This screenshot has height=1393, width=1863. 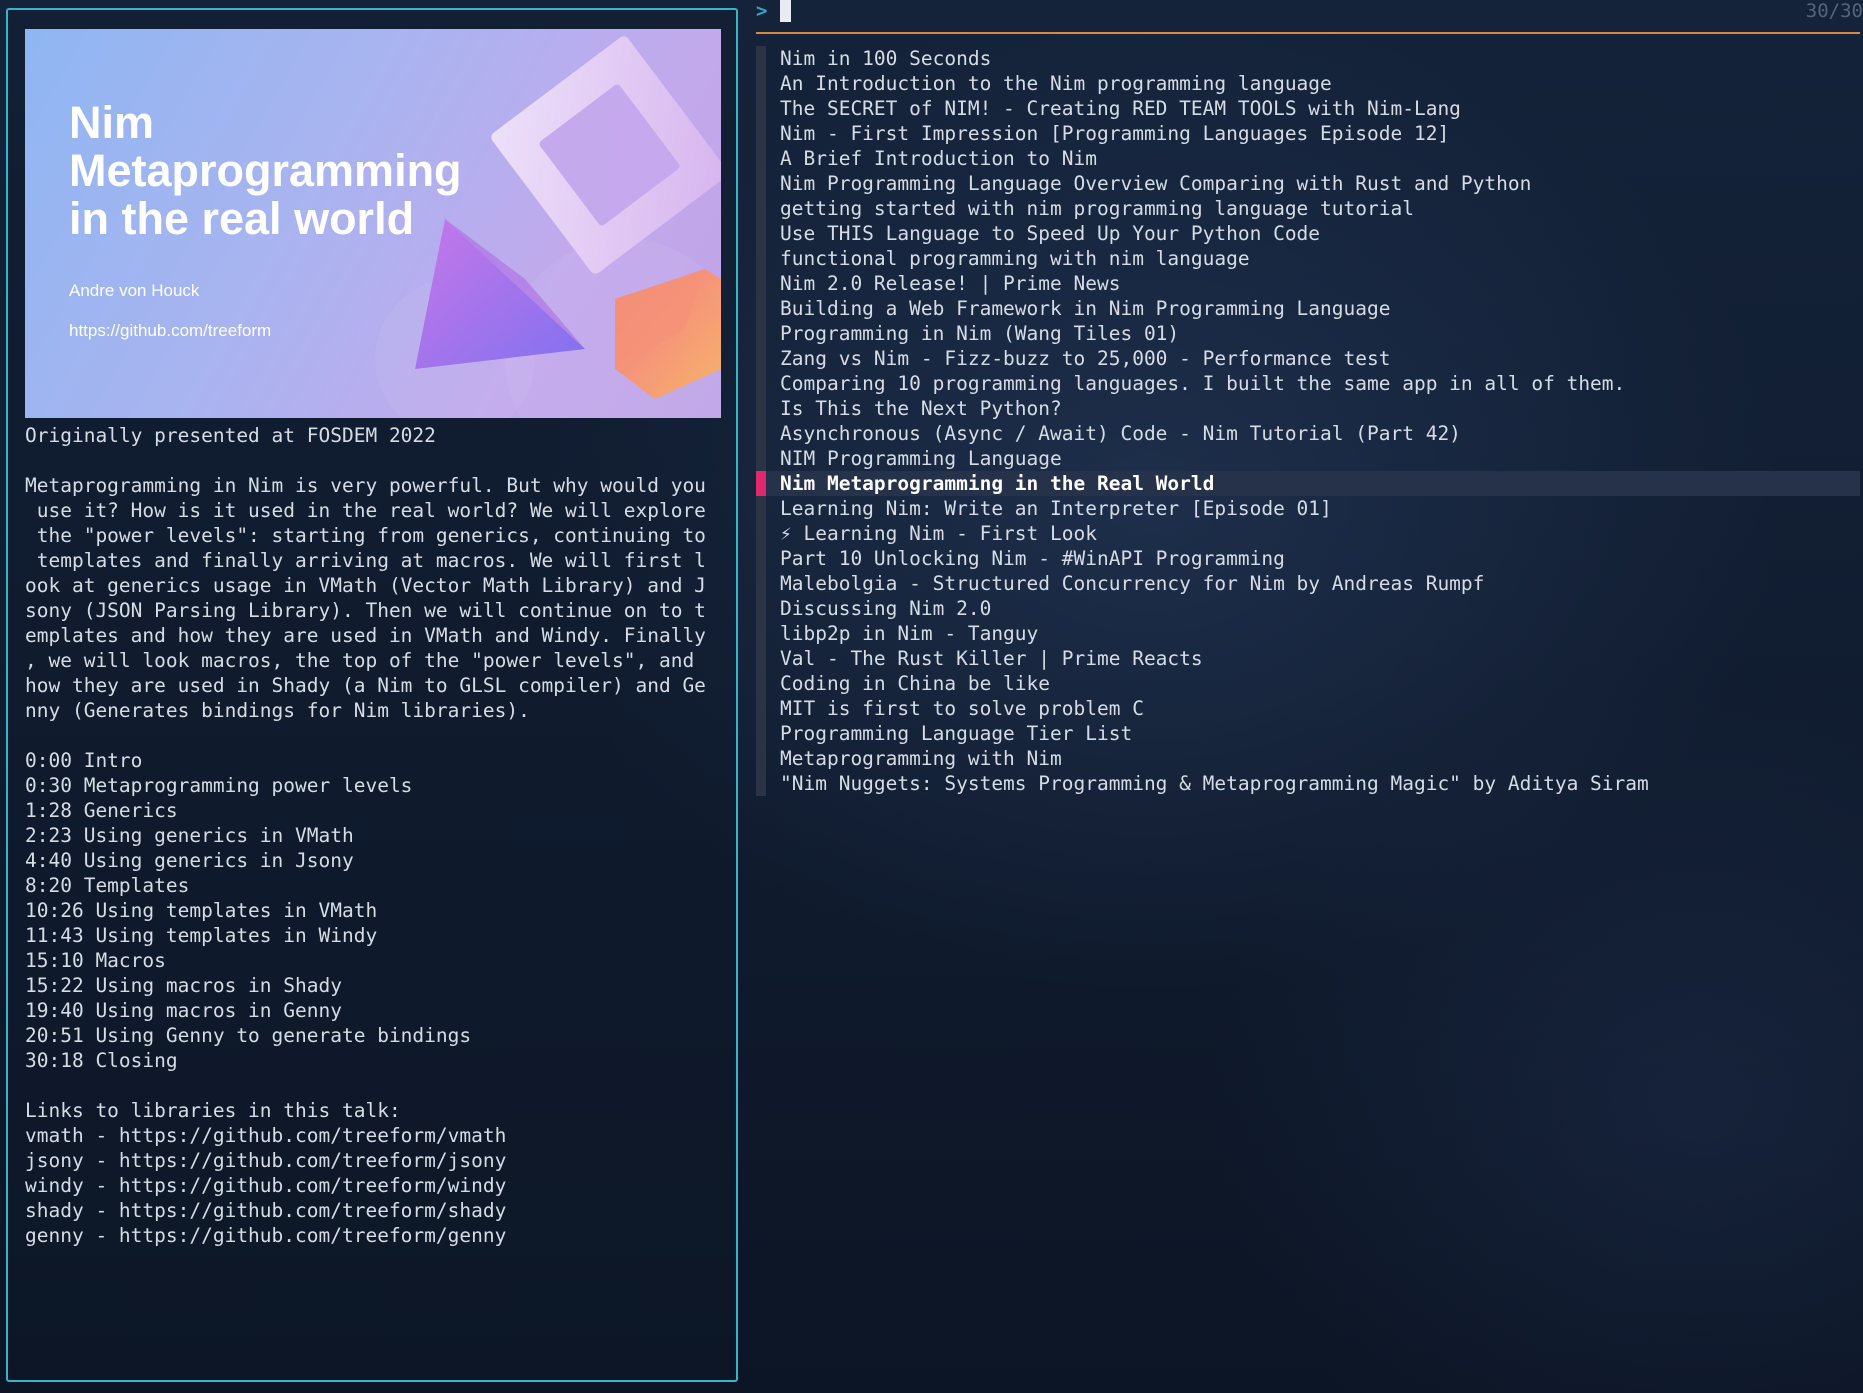 I want to click on list-item-label: A Brief Introduction to Nim, so click(x=938, y=158).